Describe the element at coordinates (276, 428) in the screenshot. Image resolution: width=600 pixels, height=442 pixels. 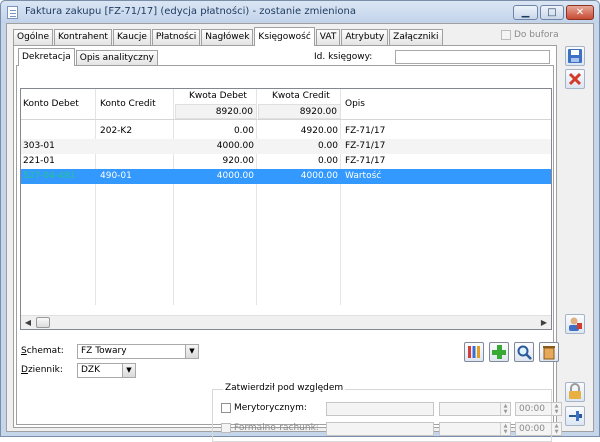
I see `formalno-label: Formalno-rachunk:` at that location.